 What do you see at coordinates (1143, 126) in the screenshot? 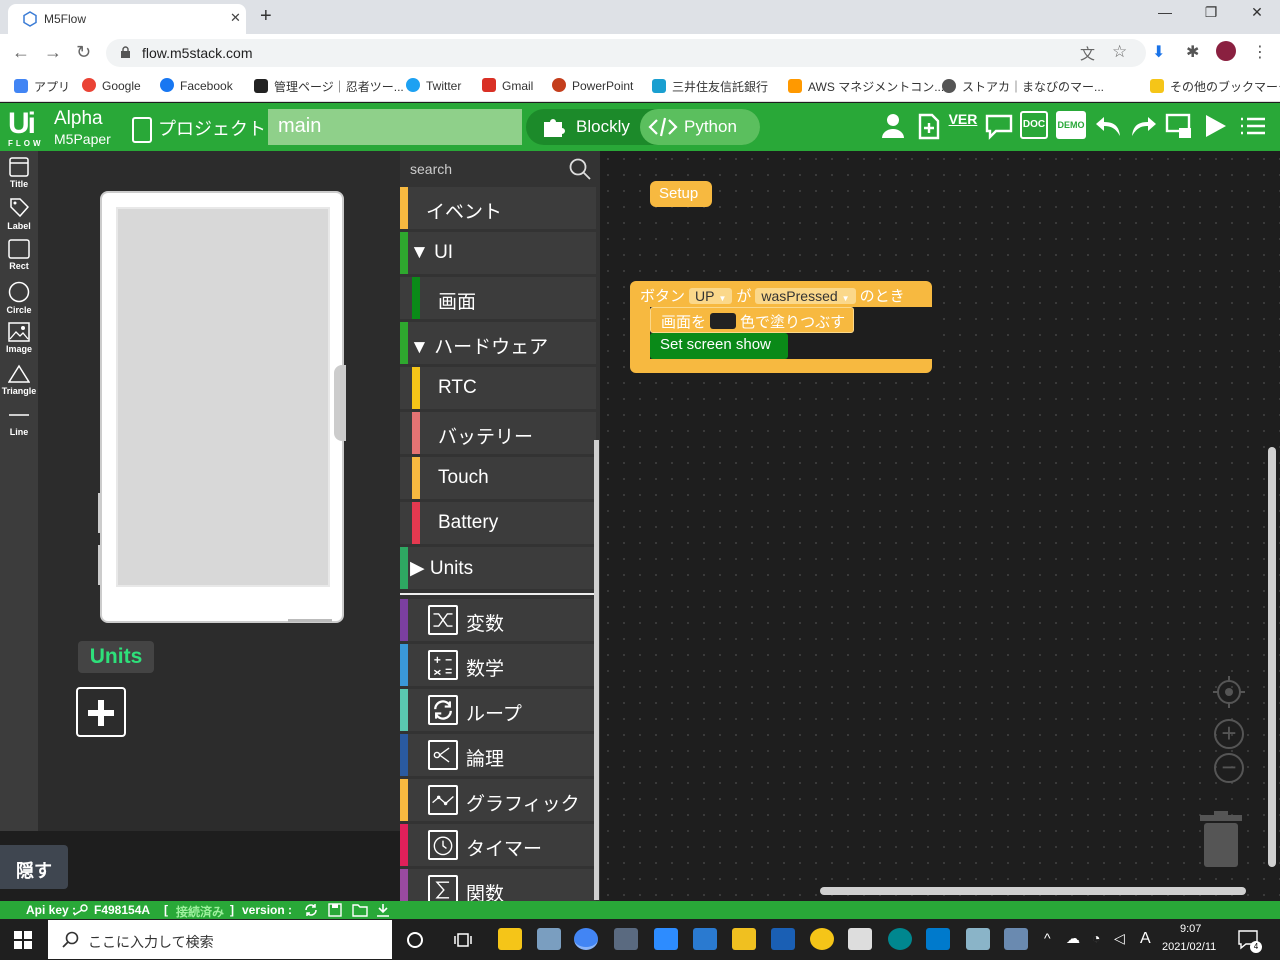
I see `redo-icon` at bounding box center [1143, 126].